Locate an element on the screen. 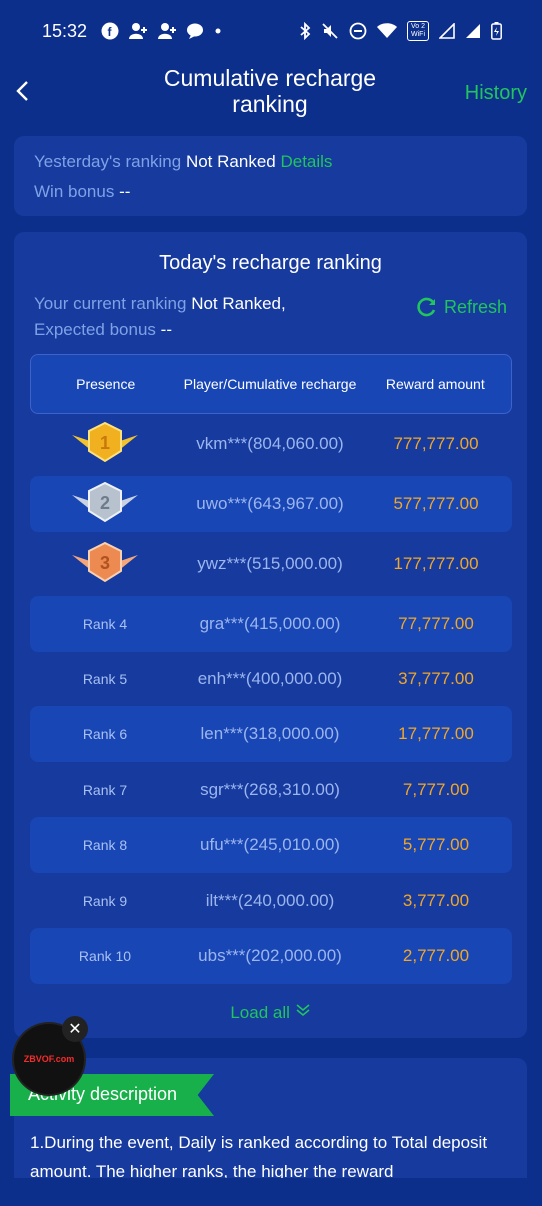 The height and width of the screenshot is (1206, 542). rank-cell: Rank 7 is located at coordinates (105, 790).